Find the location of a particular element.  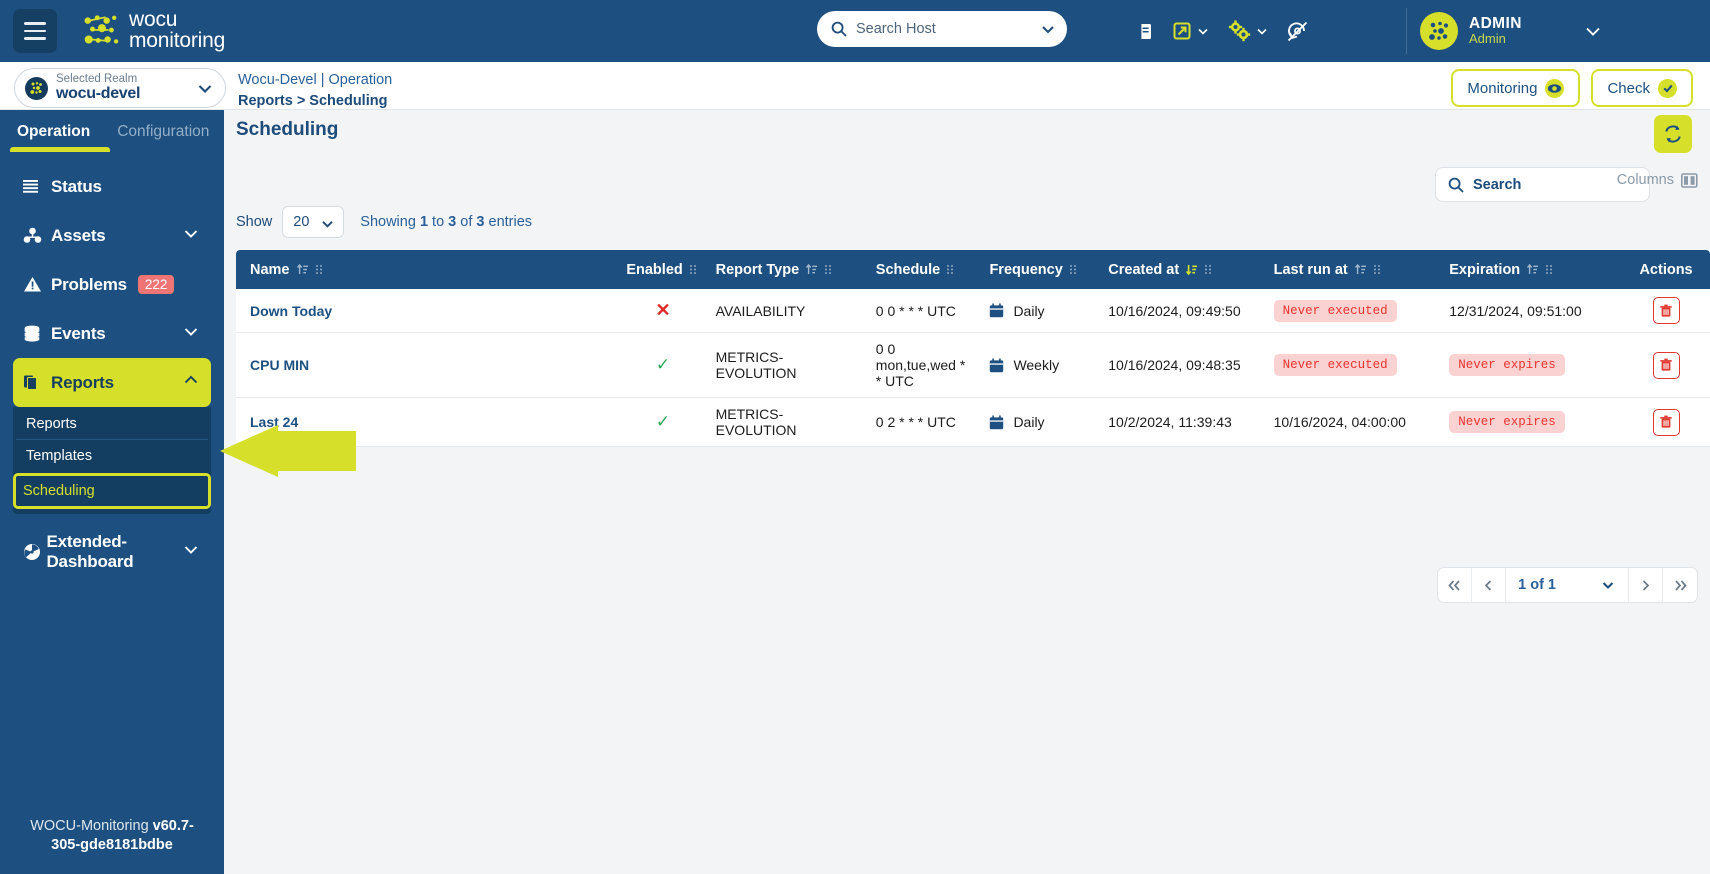

breadcrumb-page-path: Reports > Scheduling is located at coordinates (313, 101).